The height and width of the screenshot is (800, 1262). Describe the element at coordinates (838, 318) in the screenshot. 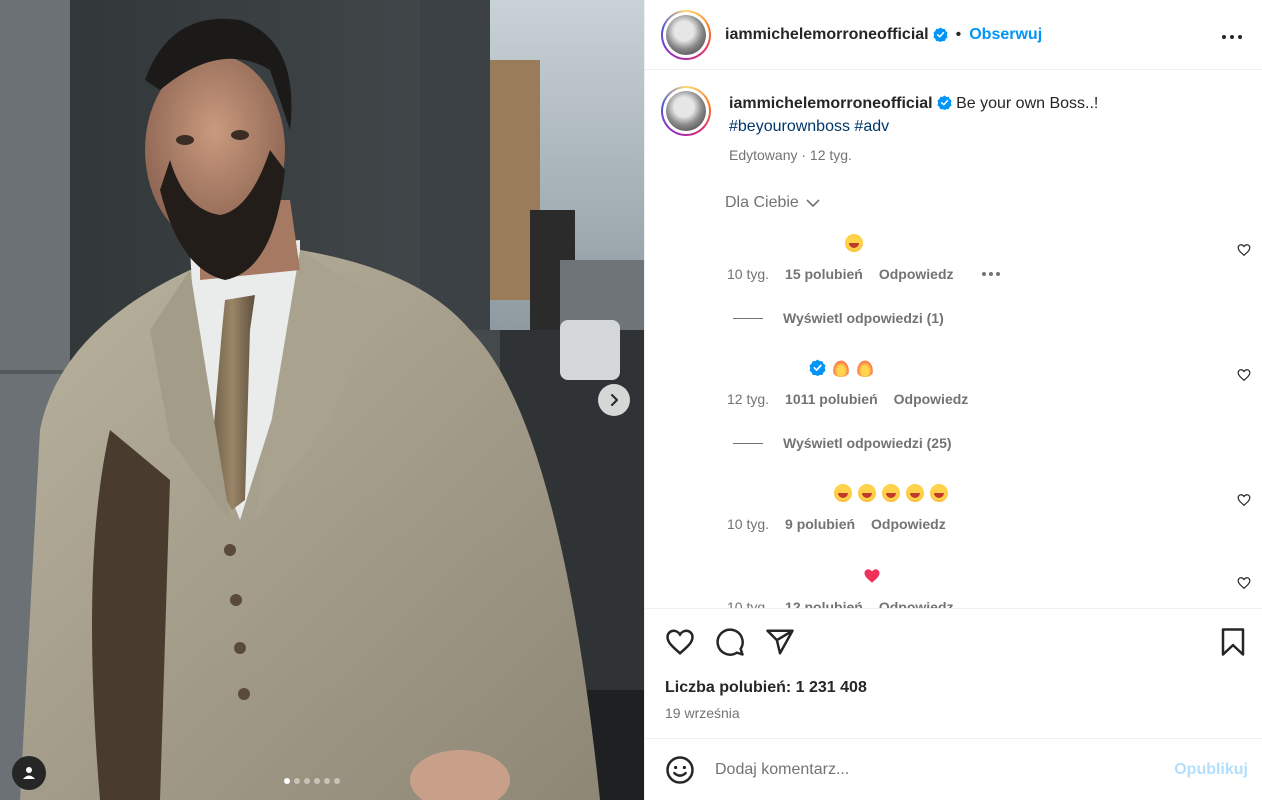

I see `view-replies-button: Wyświetl odpowiedzi (1)` at that location.